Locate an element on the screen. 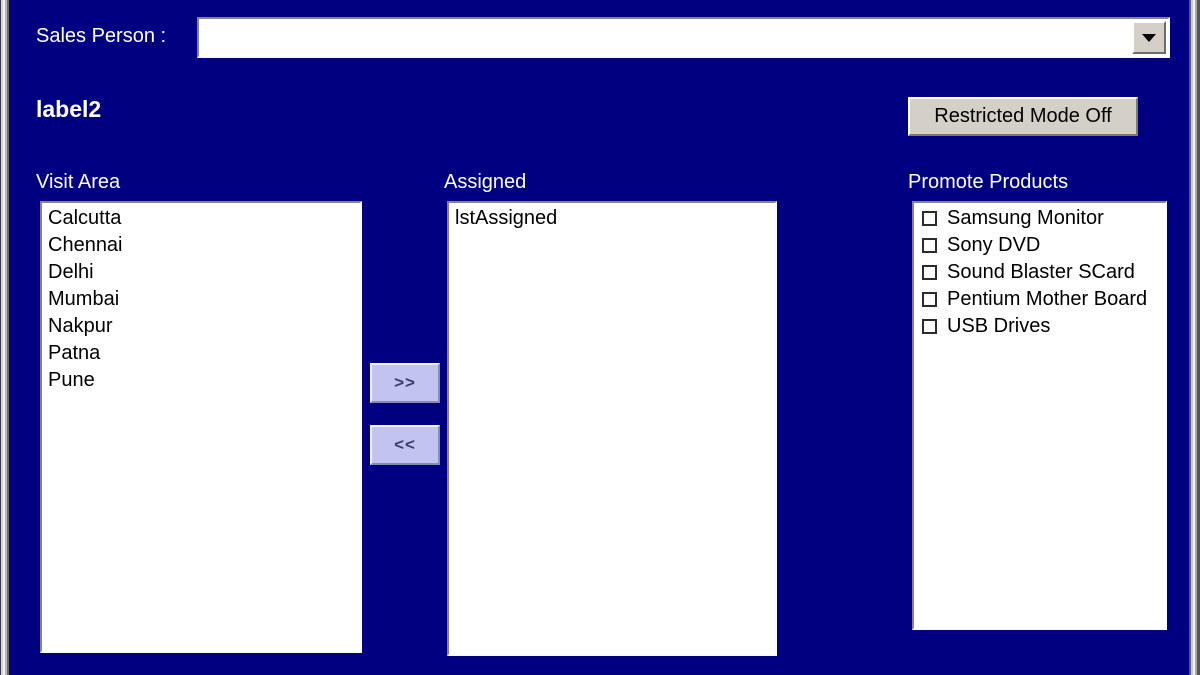 The image size is (1200, 675). checklist-item: USB Drives is located at coordinates (1039, 326).